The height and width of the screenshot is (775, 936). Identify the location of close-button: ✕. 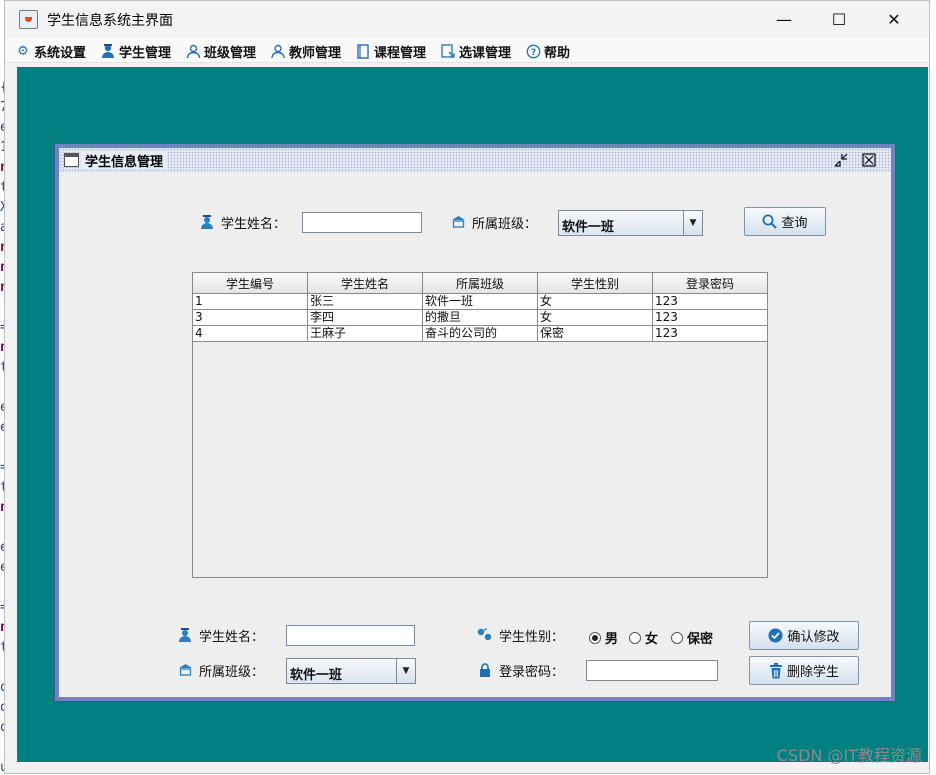
(894, 19).